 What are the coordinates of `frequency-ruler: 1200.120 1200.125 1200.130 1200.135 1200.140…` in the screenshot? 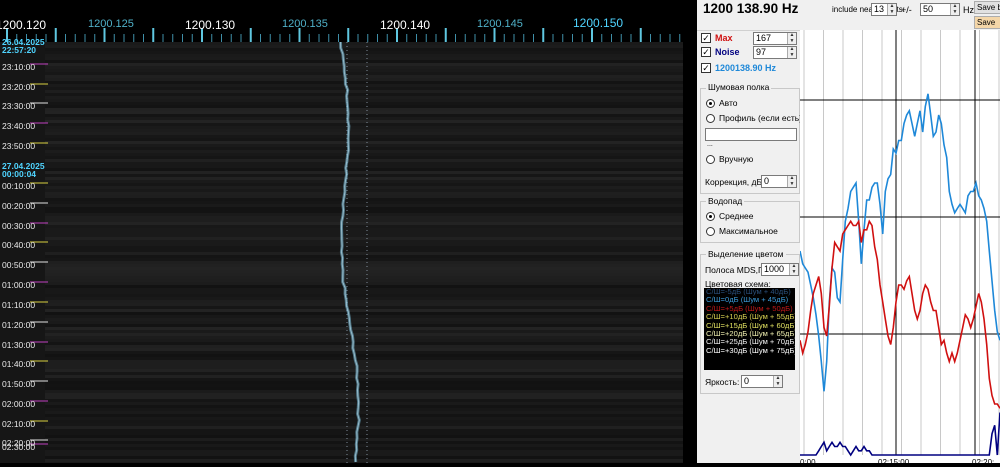 It's located at (341, 21).